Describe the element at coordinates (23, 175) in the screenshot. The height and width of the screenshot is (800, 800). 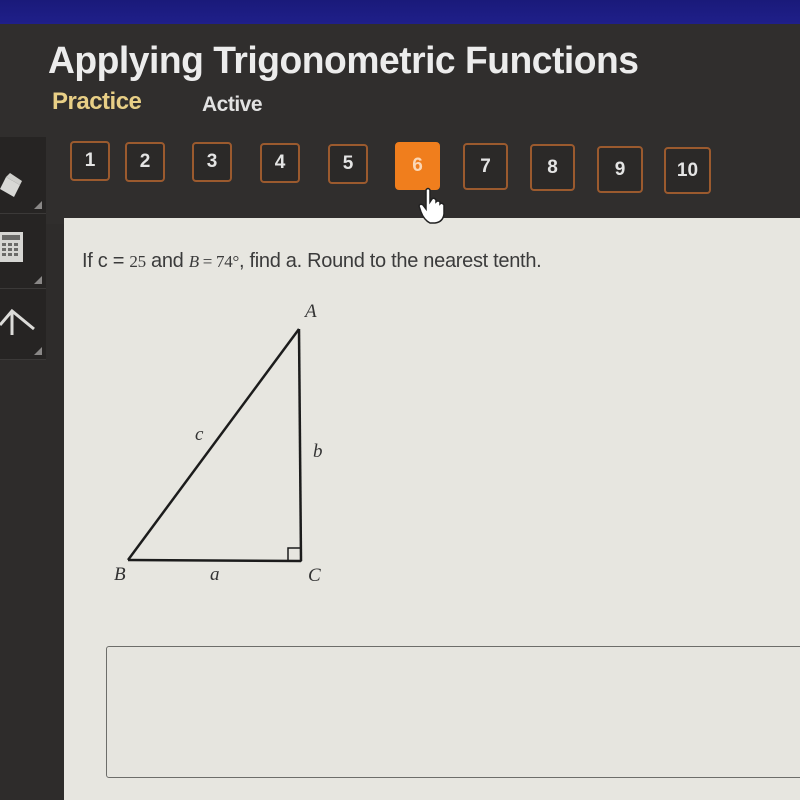
I see `pencil-tool-button` at that location.